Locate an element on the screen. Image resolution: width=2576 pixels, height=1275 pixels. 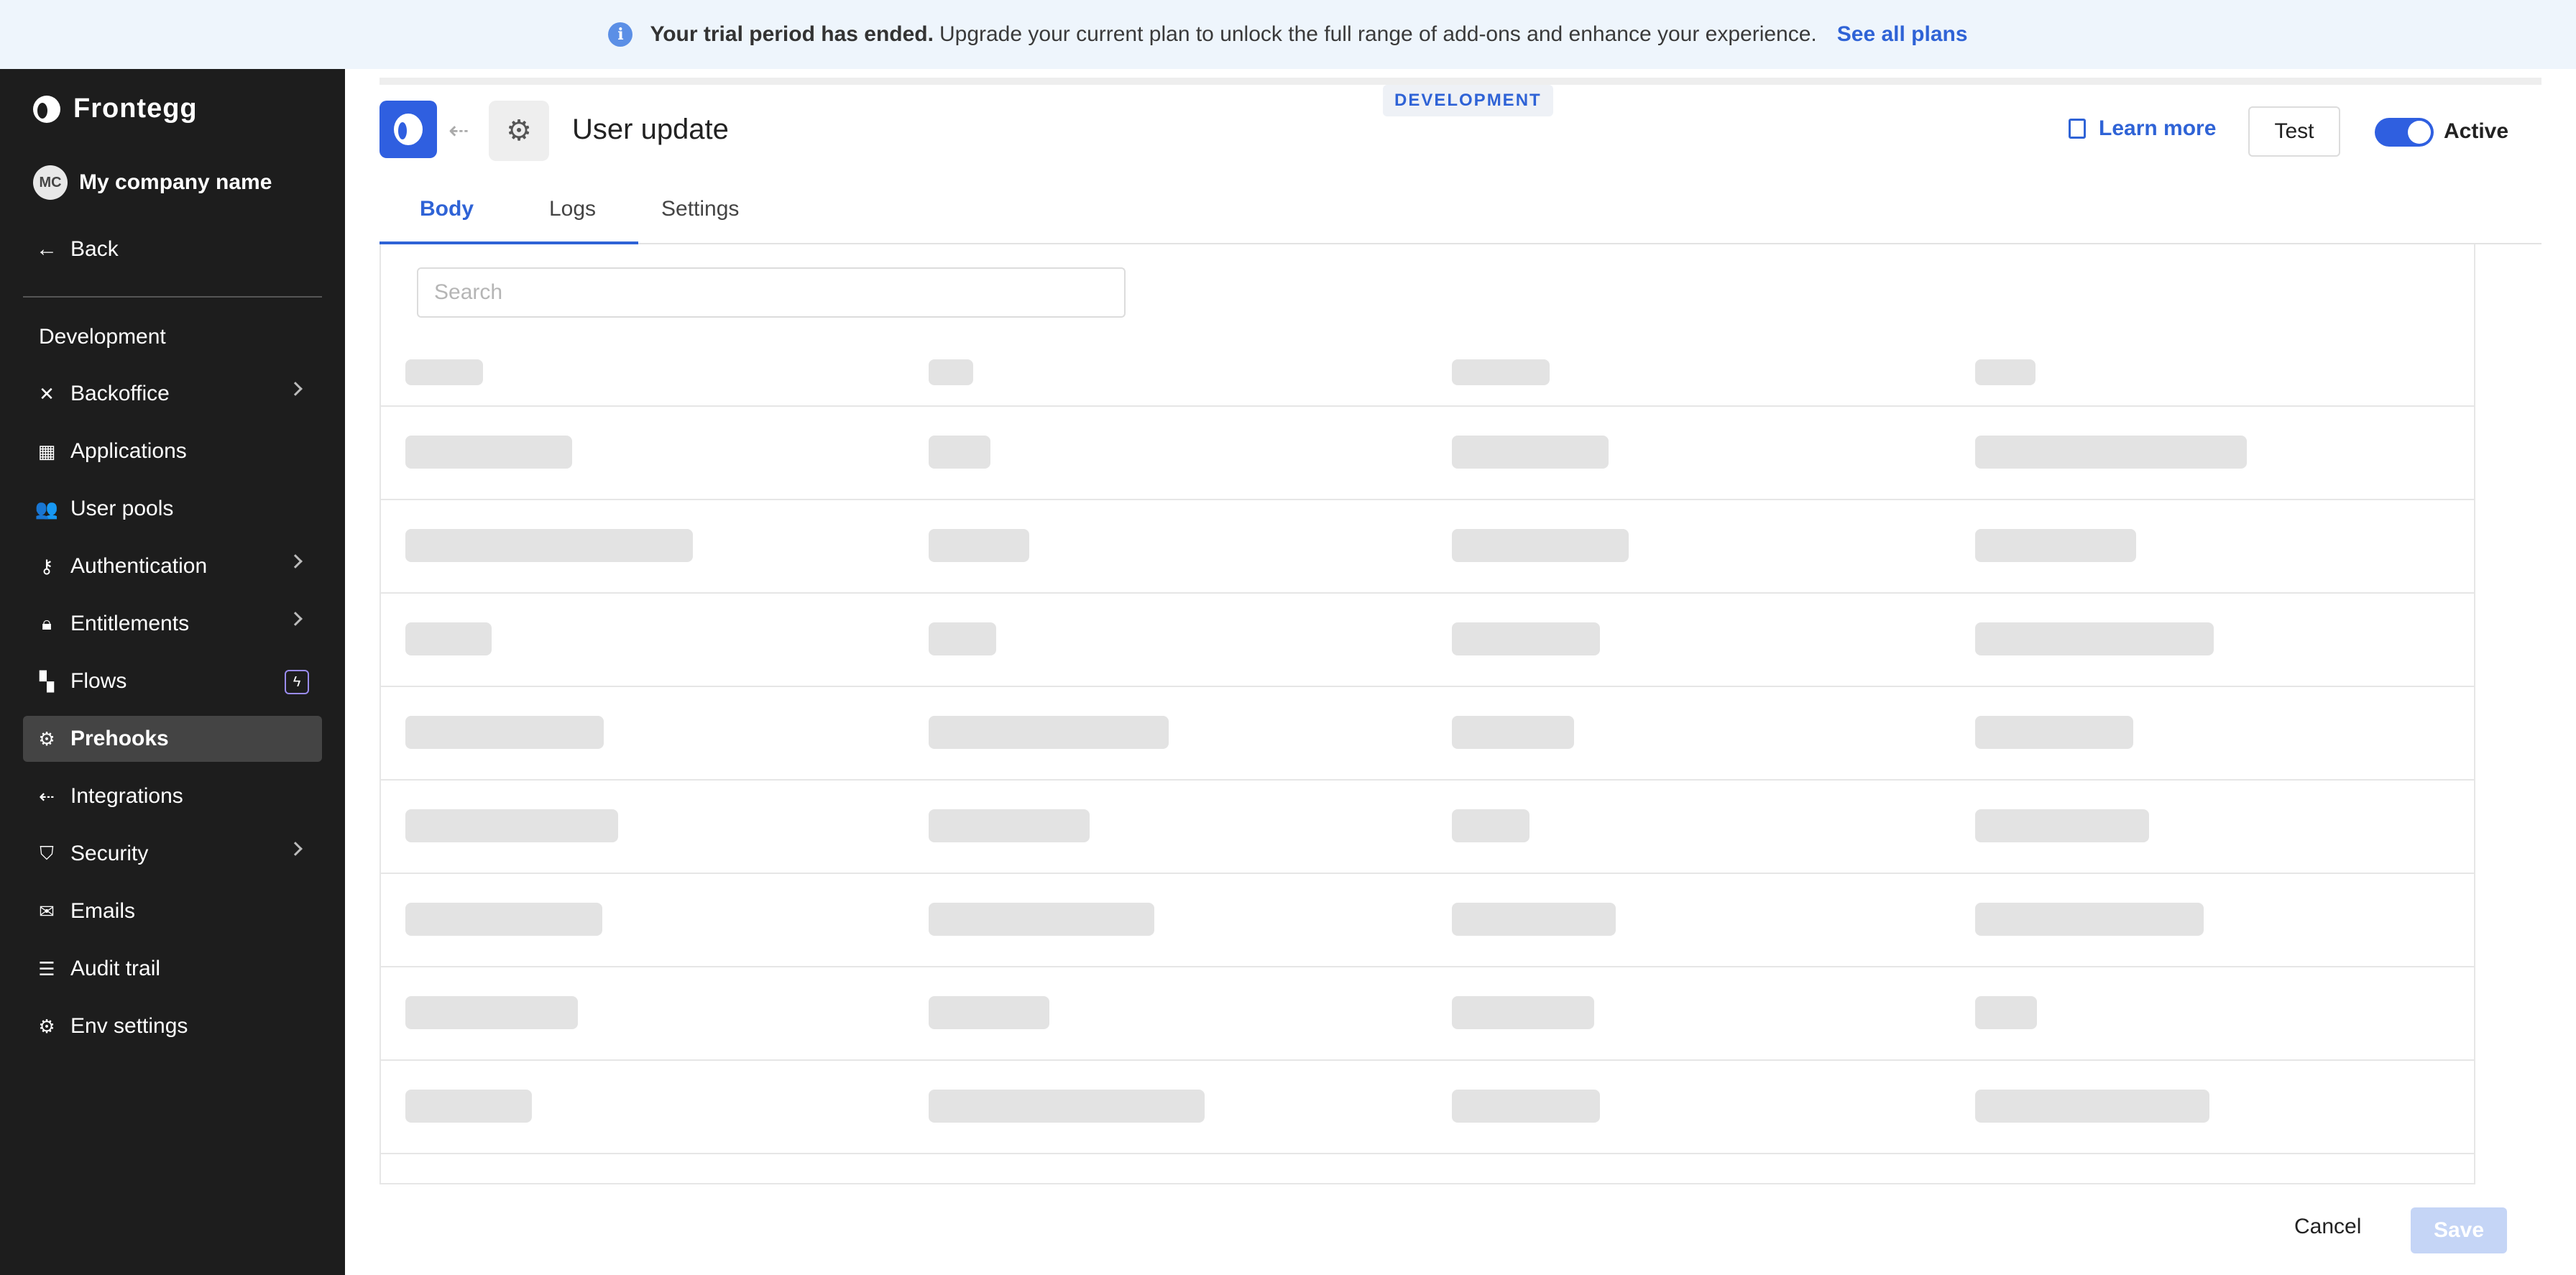
list-icon: ☰ is located at coordinates (46, 968).